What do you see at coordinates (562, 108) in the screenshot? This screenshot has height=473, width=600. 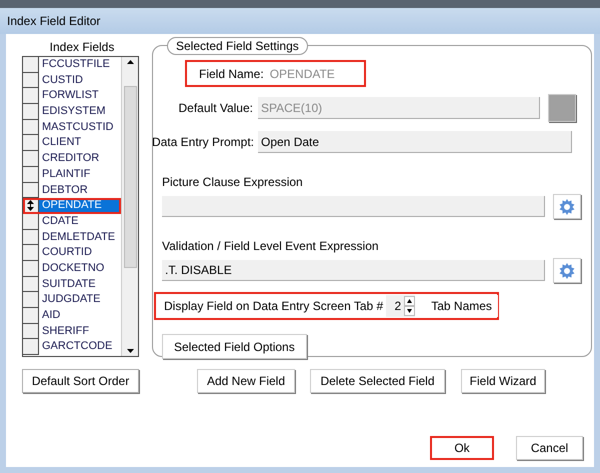 I see `color-button` at bounding box center [562, 108].